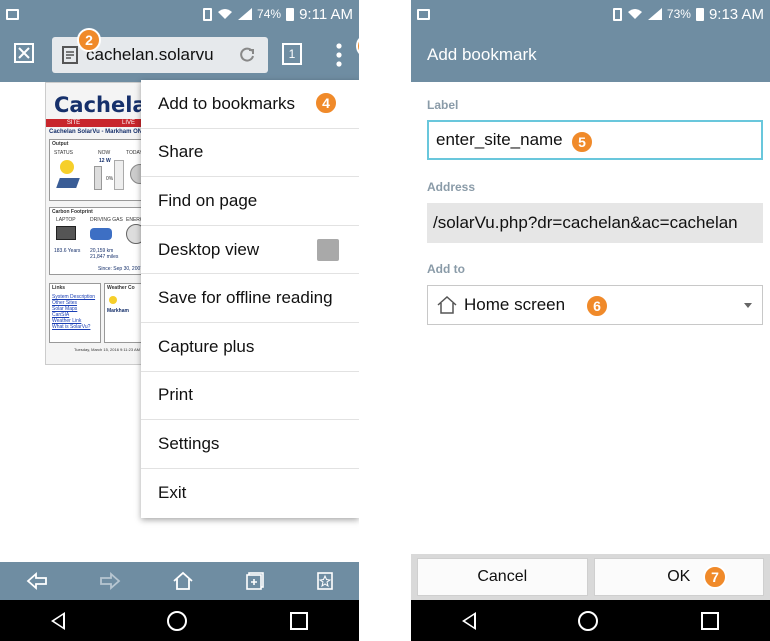  I want to click on url-text: cachelan.solarvu, so click(150, 54).